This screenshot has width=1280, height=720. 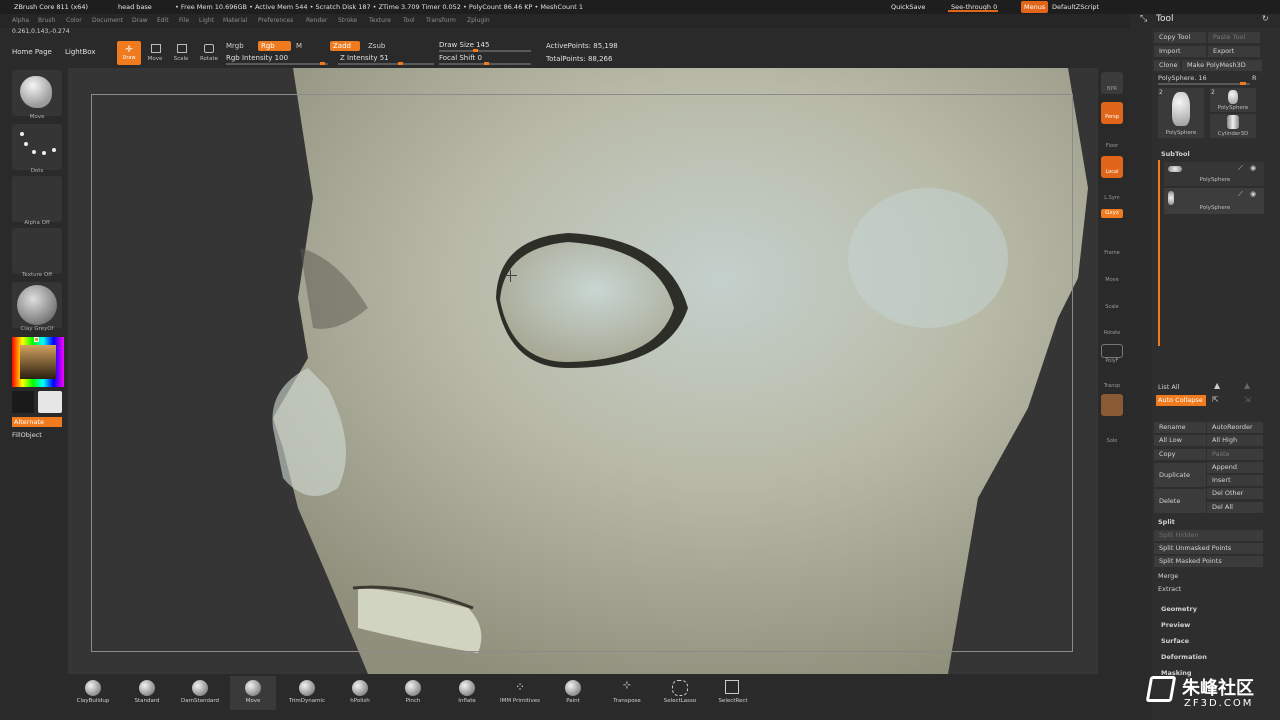 What do you see at coordinates (140, 20) in the screenshot?
I see `menu-draw: Draw` at bounding box center [140, 20].